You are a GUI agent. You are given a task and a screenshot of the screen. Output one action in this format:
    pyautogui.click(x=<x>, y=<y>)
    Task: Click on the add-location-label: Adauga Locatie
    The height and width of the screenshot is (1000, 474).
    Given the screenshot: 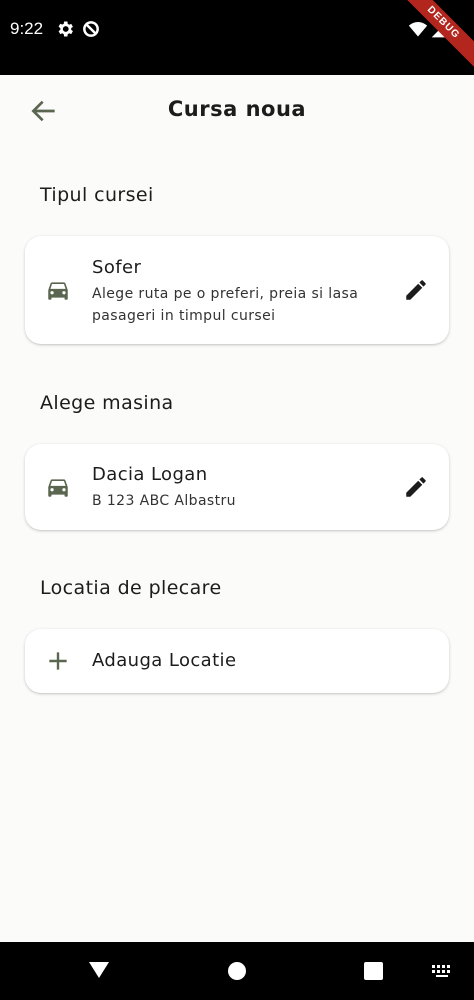 What is the action you would take?
    pyautogui.click(x=164, y=660)
    